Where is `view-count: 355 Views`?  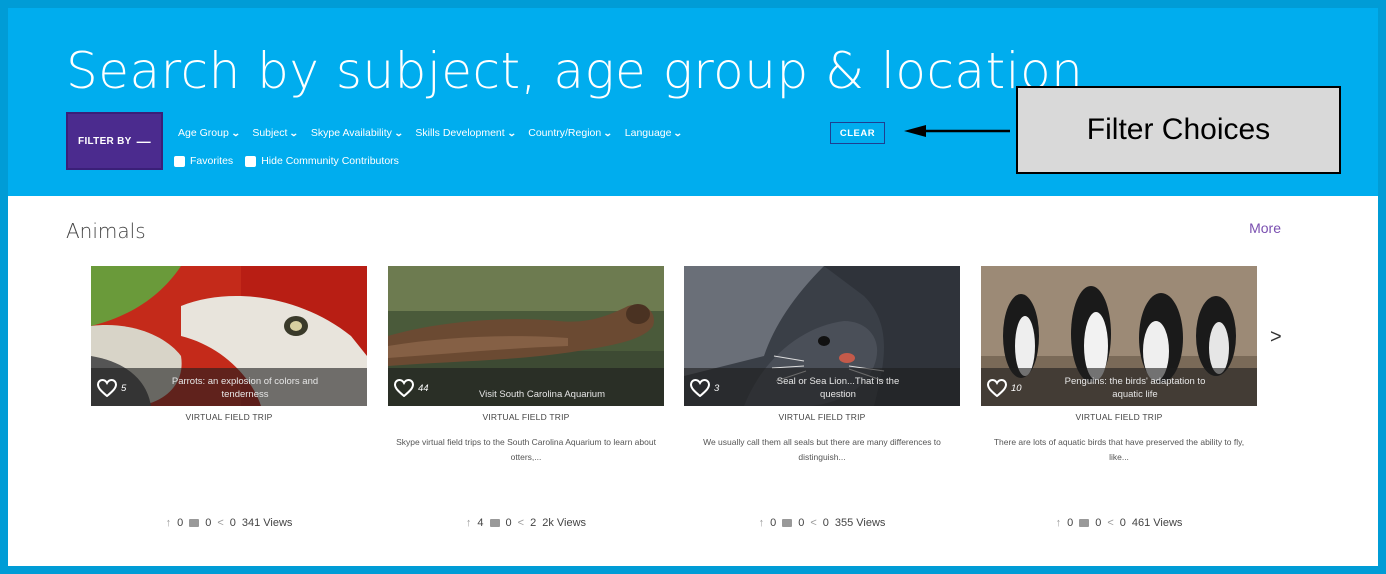
view-count: 355 Views is located at coordinates (860, 523).